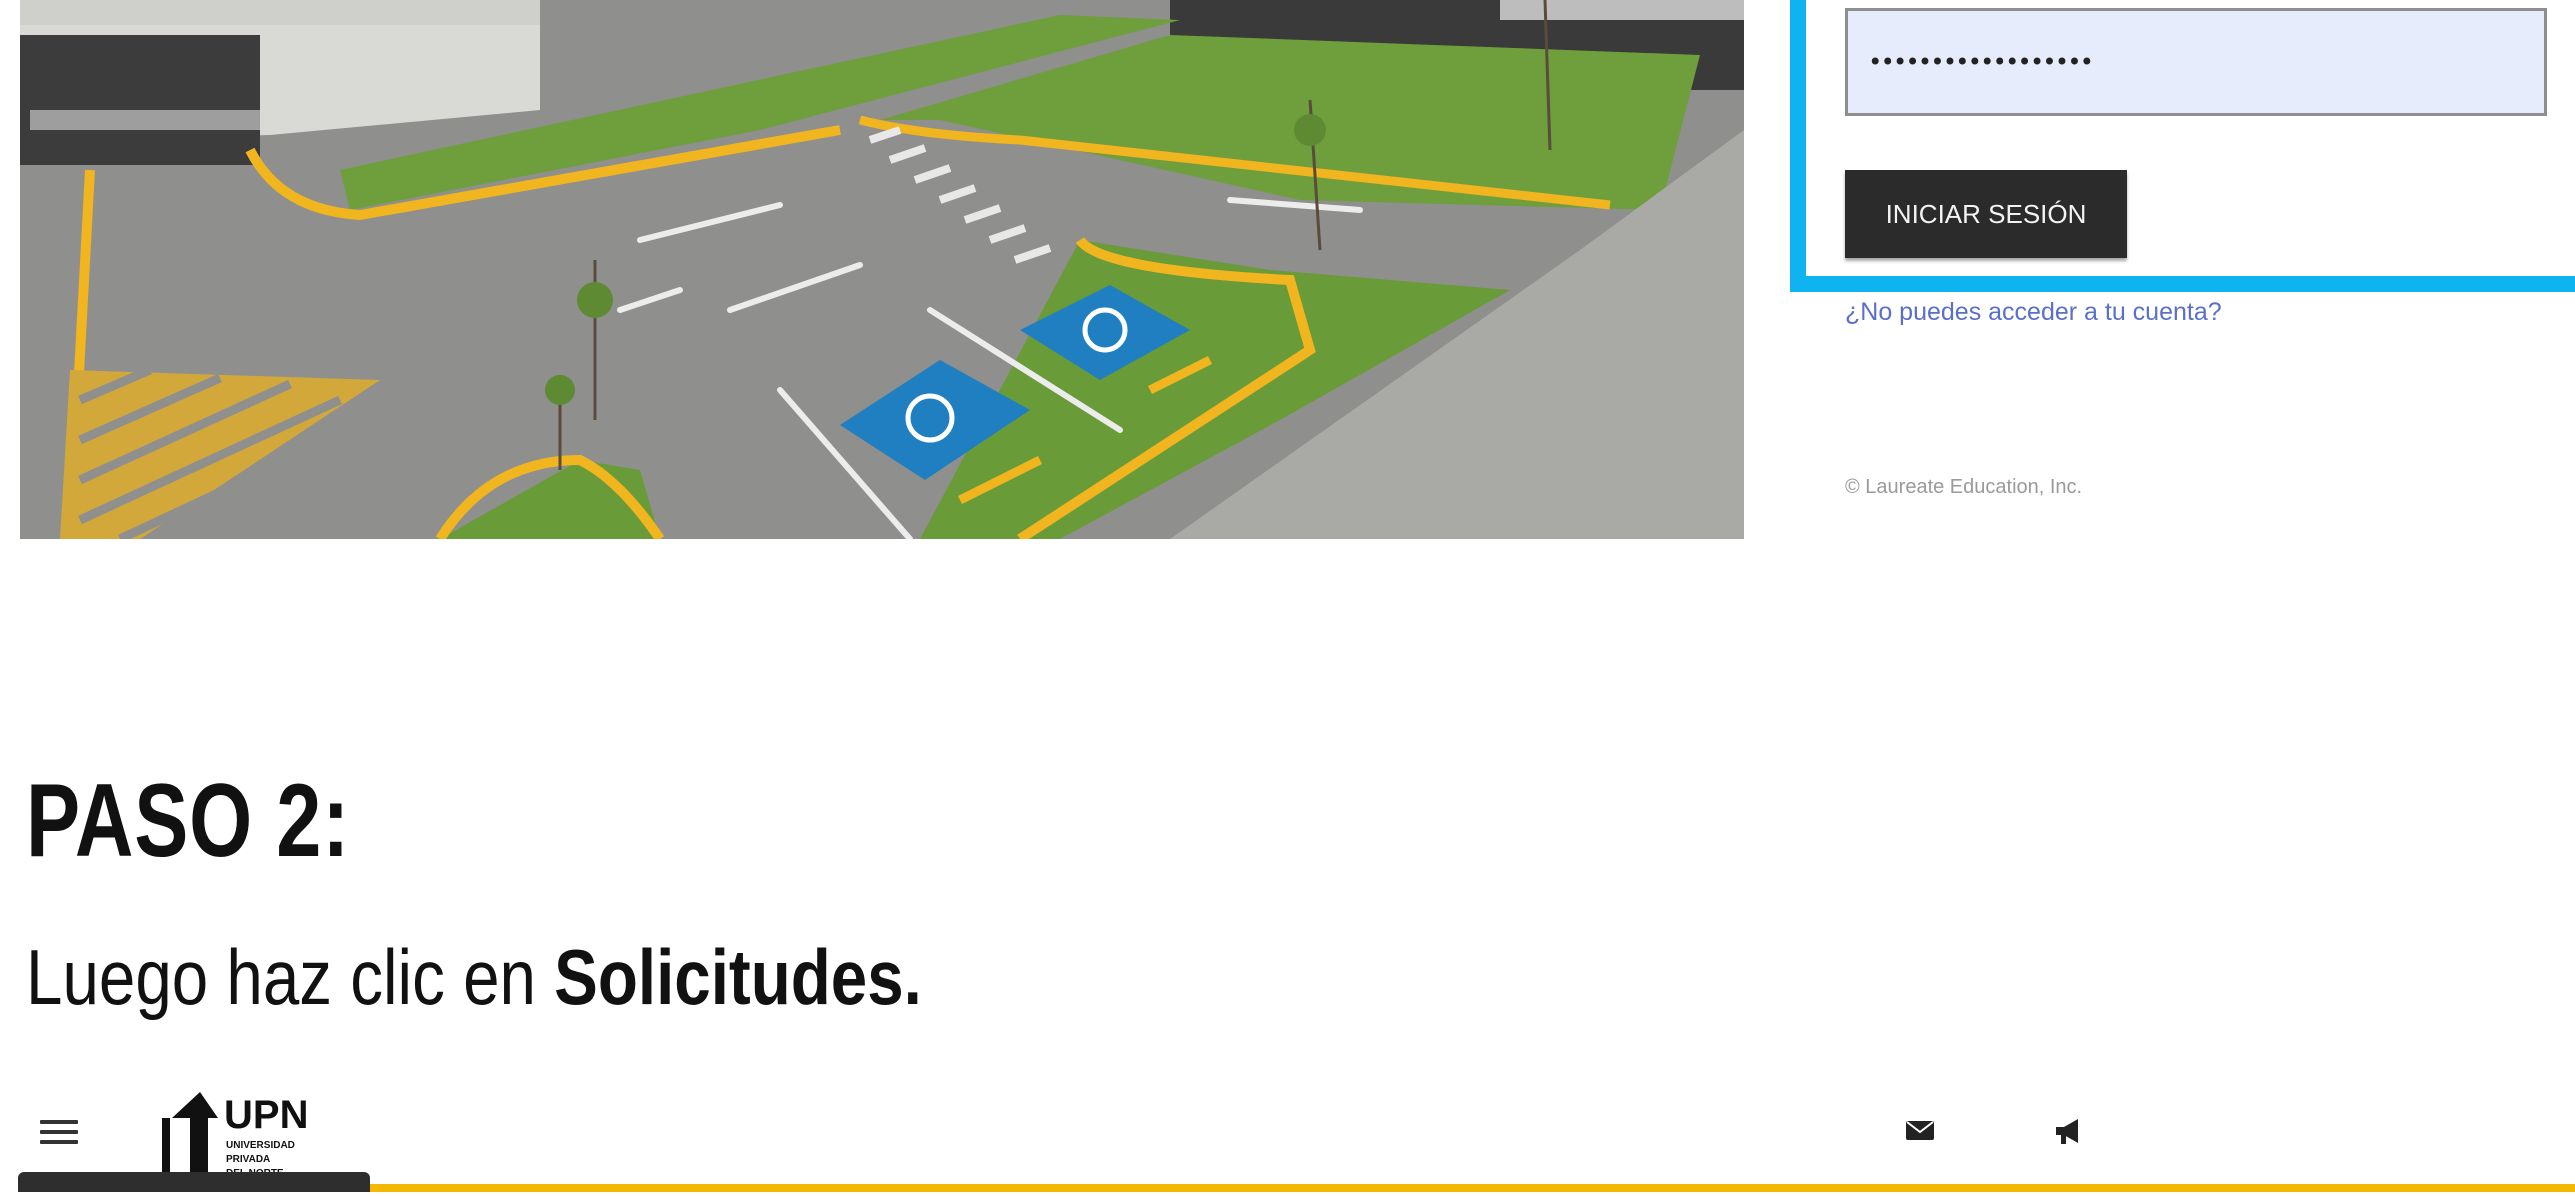 The width and height of the screenshot is (2575, 1196). I want to click on step-instruction-highlight: Solicitudes., so click(738, 977).